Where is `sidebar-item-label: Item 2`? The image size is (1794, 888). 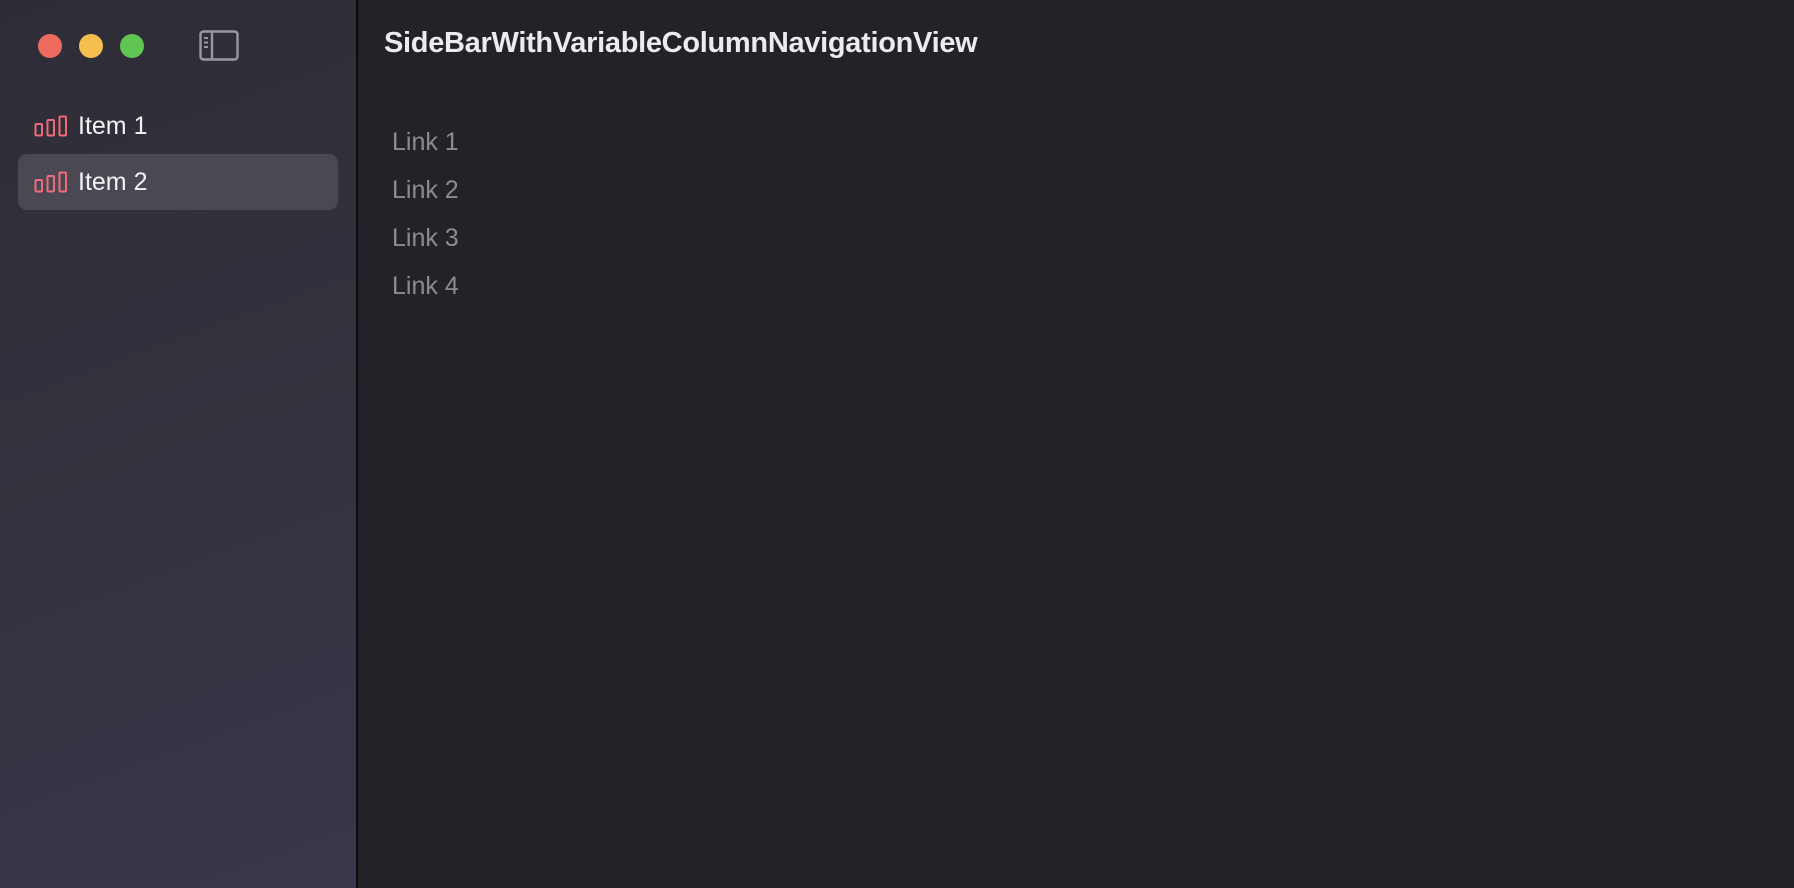
sidebar-item-label: Item 2 is located at coordinates (113, 181).